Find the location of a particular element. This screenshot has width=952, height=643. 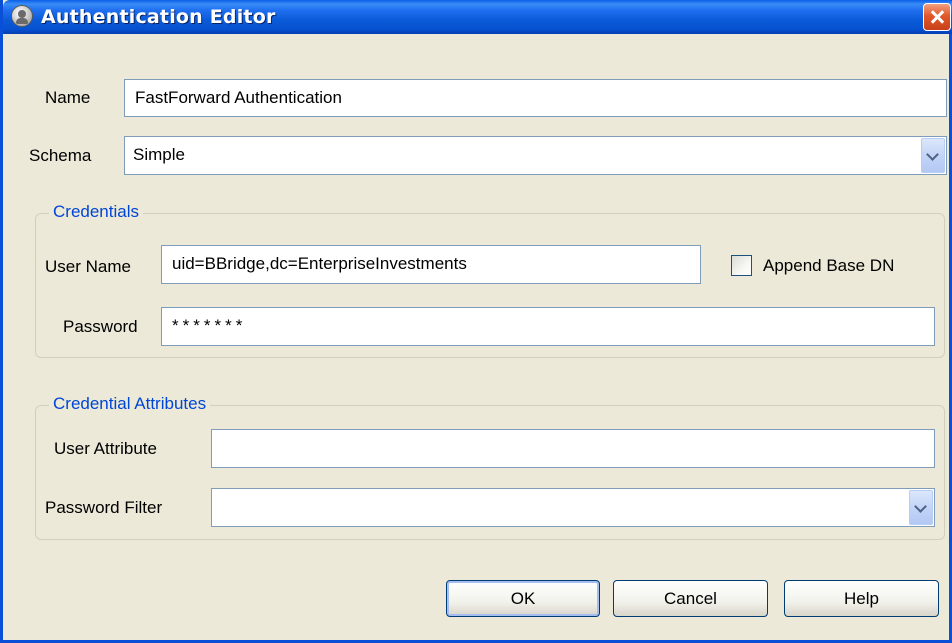

ok-button: OK is located at coordinates (523, 598).